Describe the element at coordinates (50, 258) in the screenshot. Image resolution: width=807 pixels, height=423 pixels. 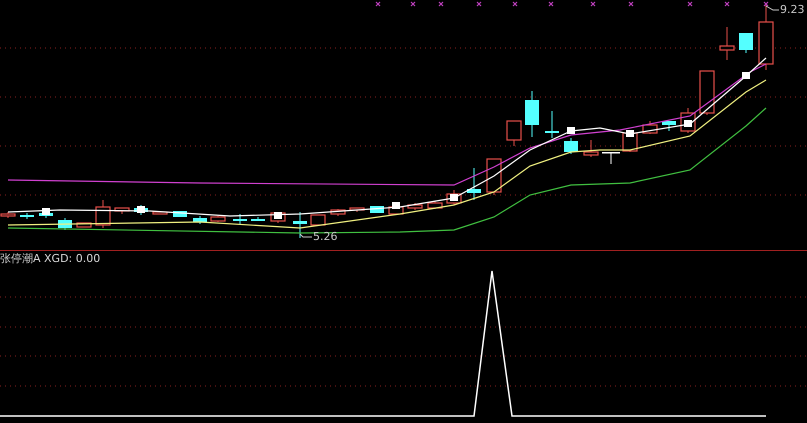
I see `indicator-label: 张停潮A XGD: 0.00` at that location.